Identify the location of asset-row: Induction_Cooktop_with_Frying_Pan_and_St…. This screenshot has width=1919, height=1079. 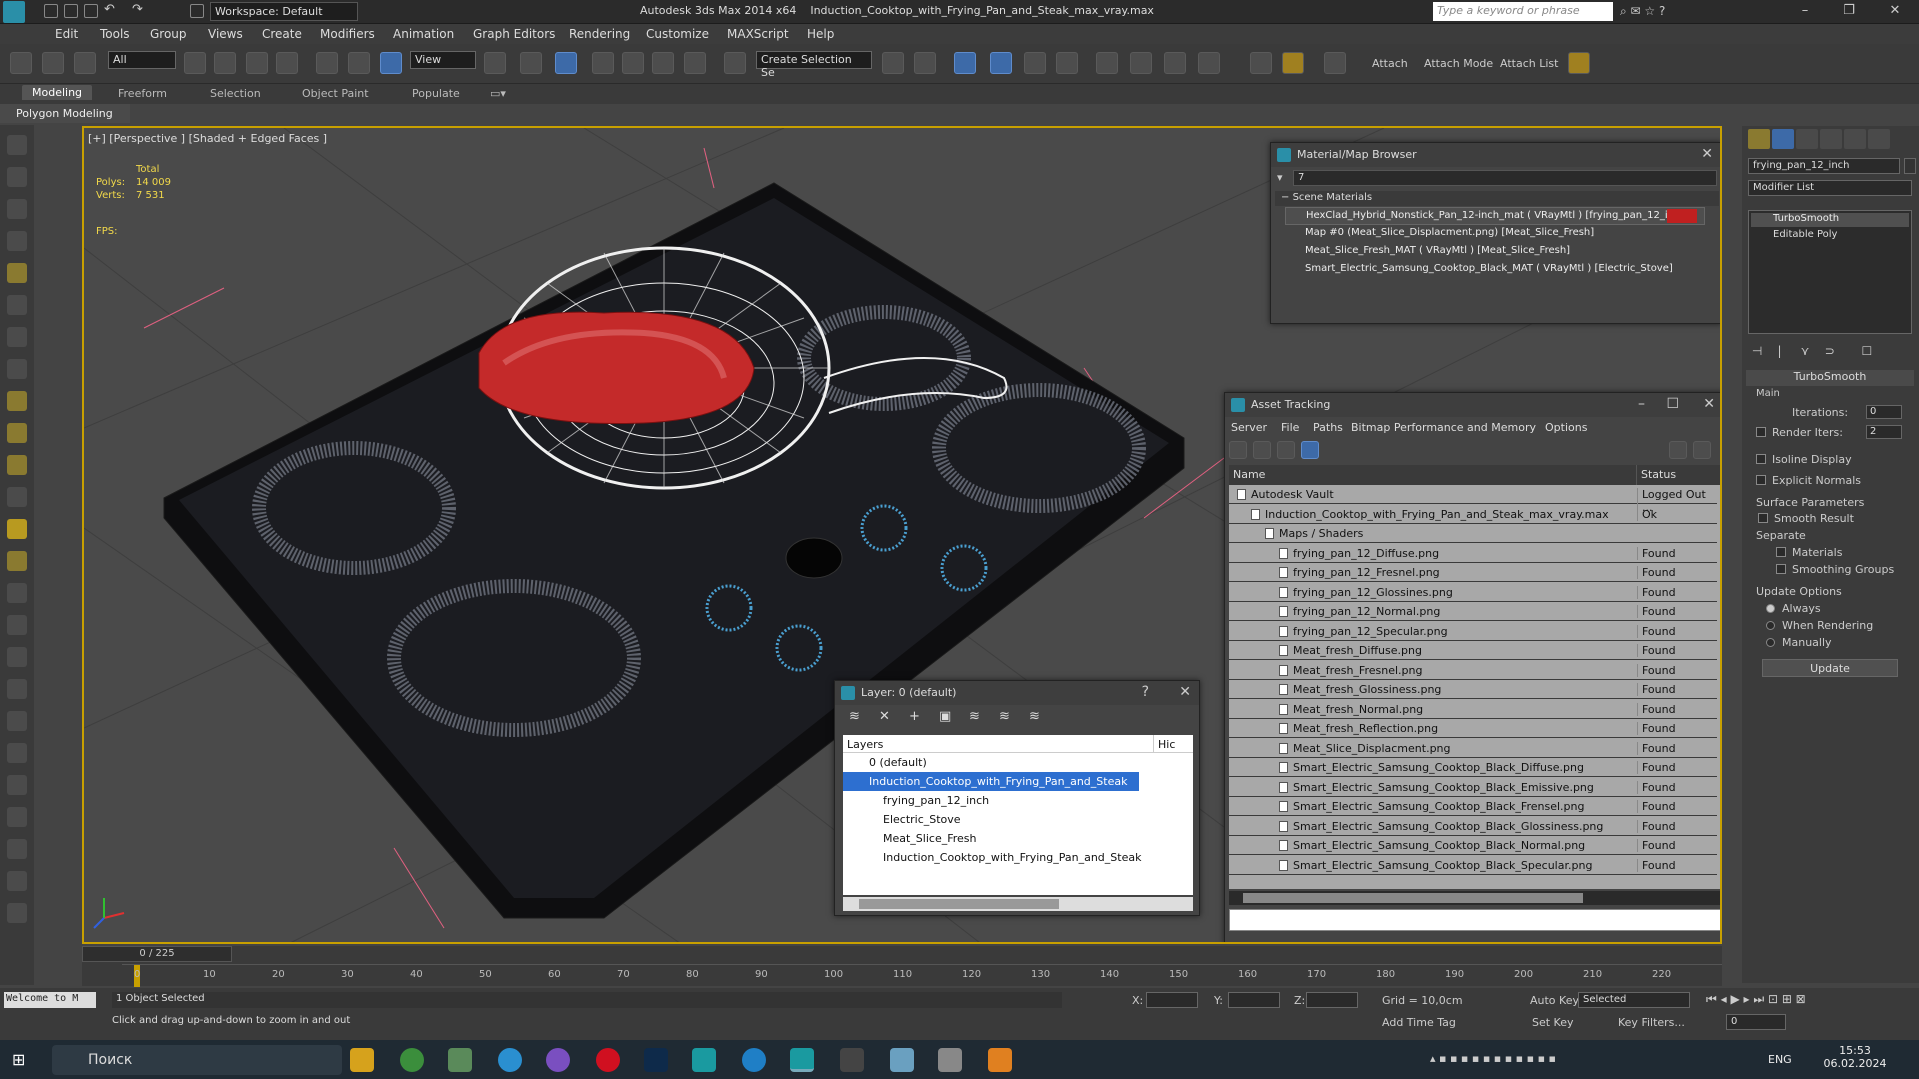
(1473, 514).